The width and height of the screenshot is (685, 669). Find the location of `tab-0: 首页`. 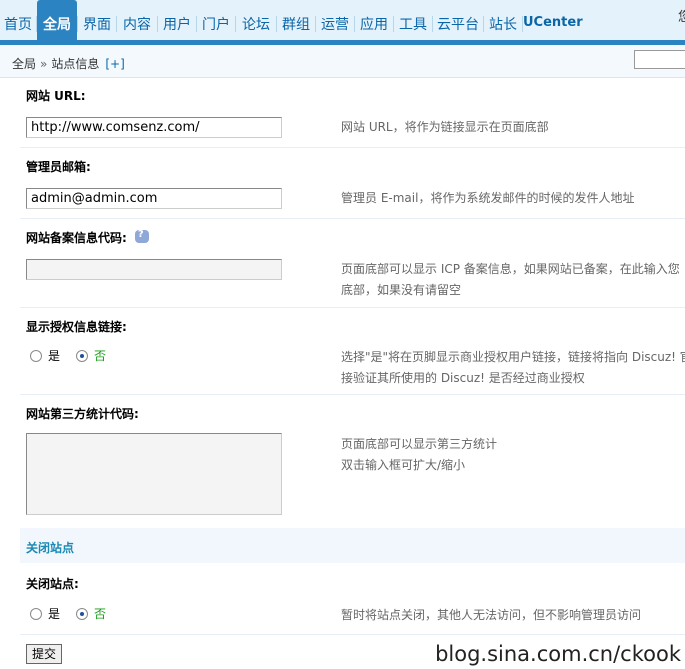

tab-0: 首页 is located at coordinates (18, 20).